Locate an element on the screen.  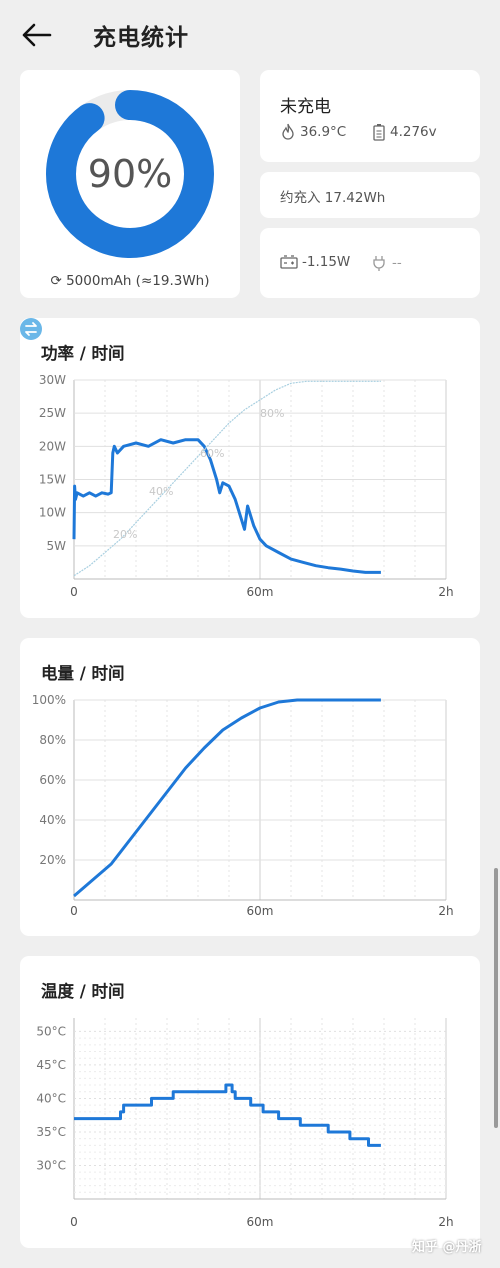
y-tick-label: 100% is located at coordinates (49, 700).